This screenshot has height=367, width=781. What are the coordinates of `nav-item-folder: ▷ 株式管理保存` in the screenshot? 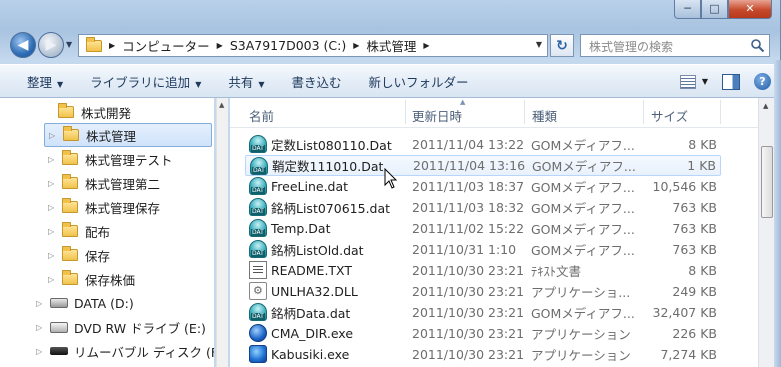 It's located at (104, 207).